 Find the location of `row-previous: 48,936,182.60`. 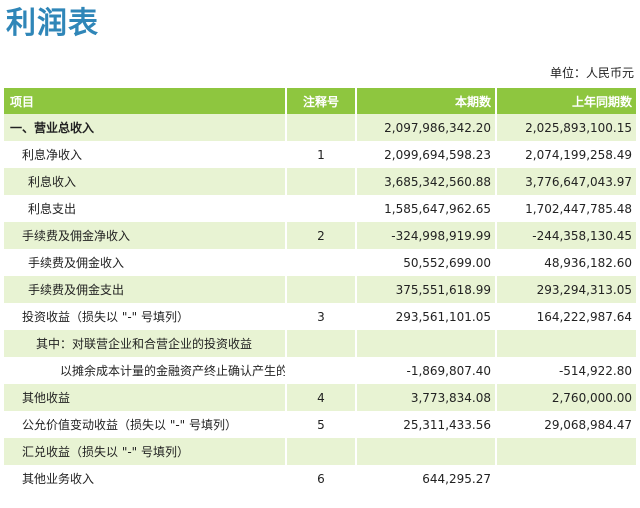

row-previous: 48,936,182.60 is located at coordinates (566, 262).